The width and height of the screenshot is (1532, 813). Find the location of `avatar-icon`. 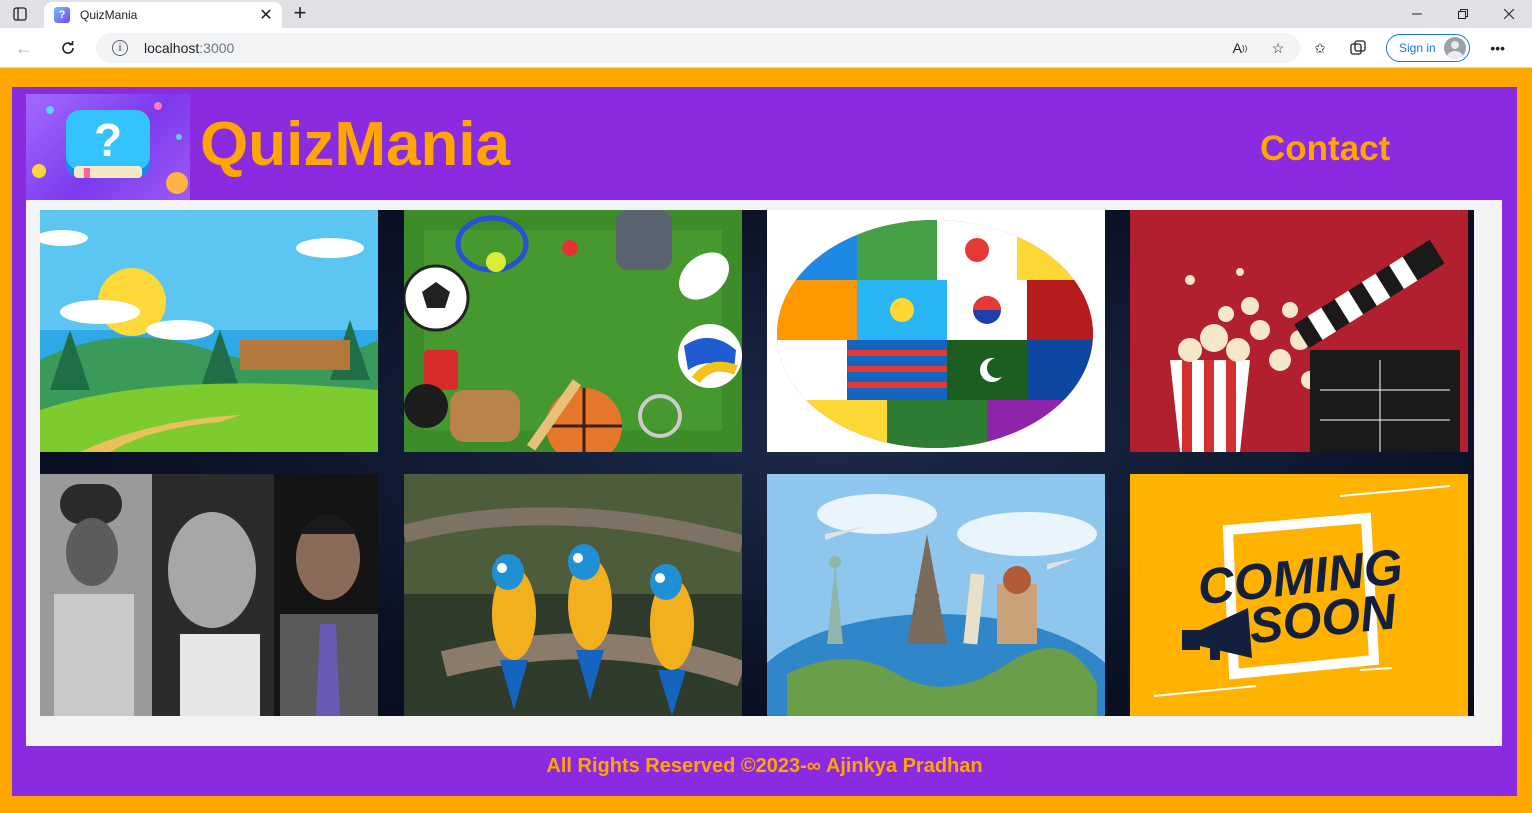

avatar-icon is located at coordinates (1454, 48).